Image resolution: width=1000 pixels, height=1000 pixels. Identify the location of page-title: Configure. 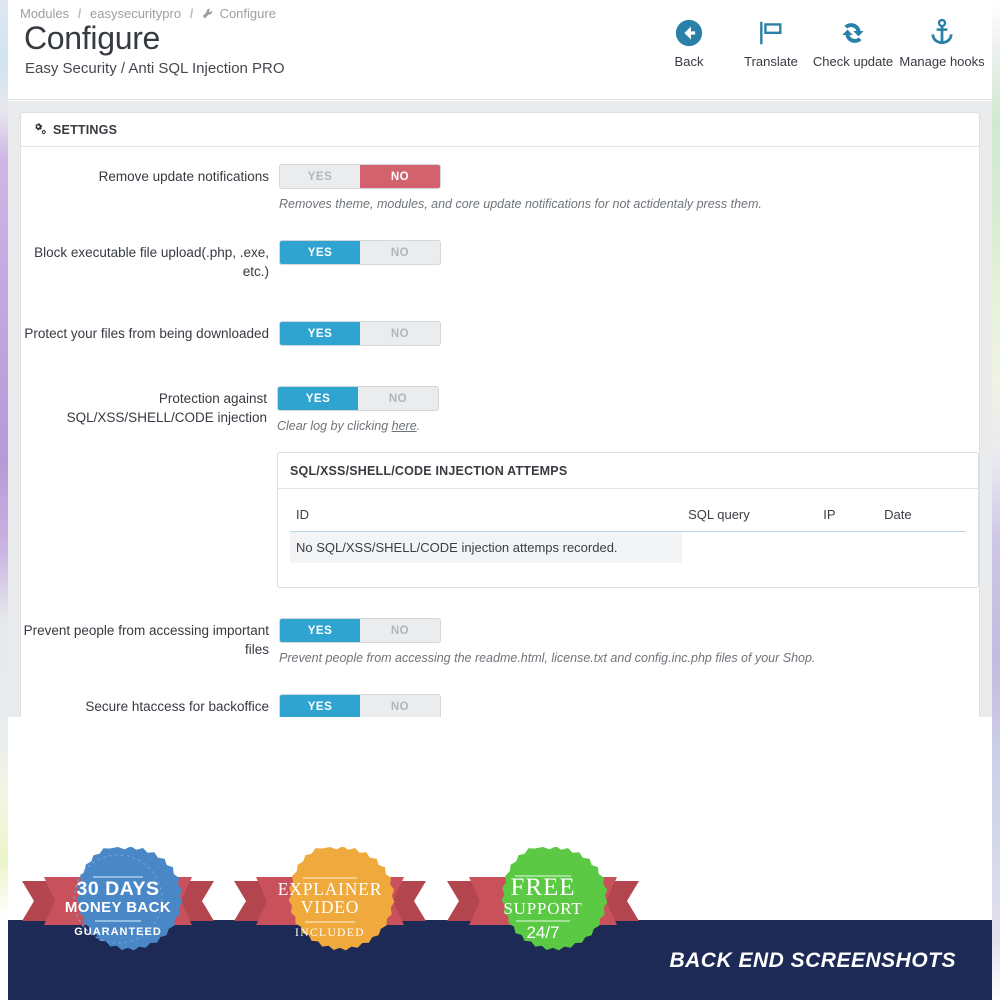
(92, 38).